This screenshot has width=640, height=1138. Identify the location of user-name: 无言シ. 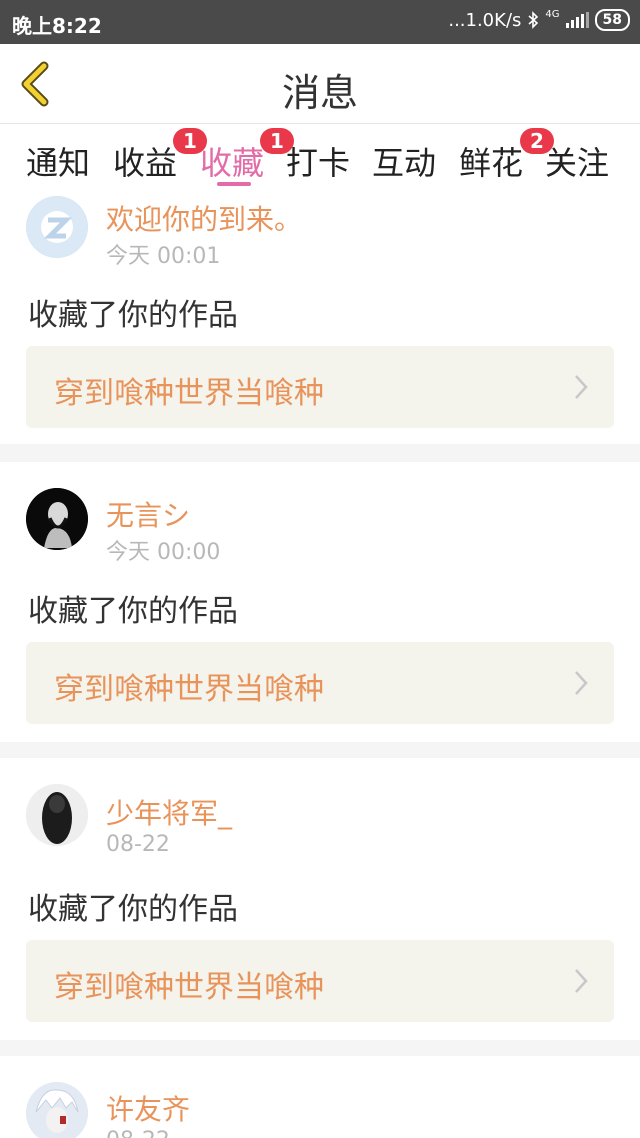
(148, 514).